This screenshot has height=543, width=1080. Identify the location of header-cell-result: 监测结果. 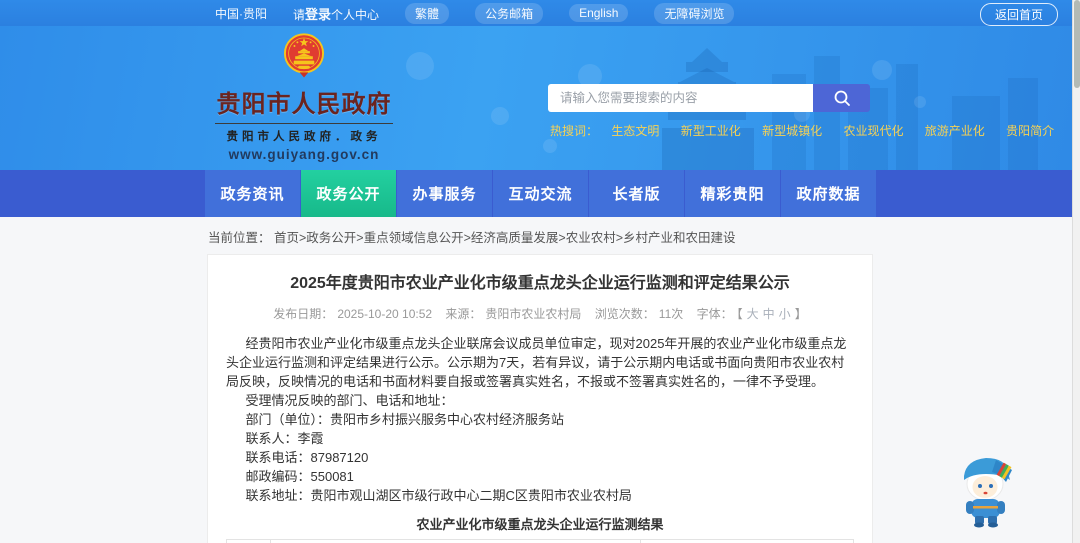
(747, 541).